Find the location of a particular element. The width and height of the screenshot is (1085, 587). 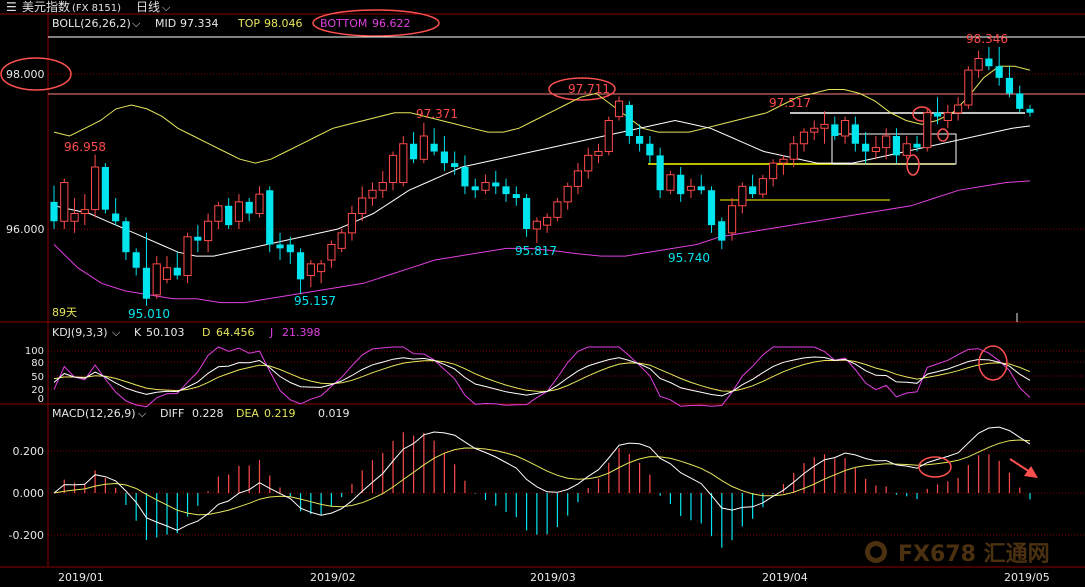

kdj-tick-50: 50 is located at coordinates (37, 377).